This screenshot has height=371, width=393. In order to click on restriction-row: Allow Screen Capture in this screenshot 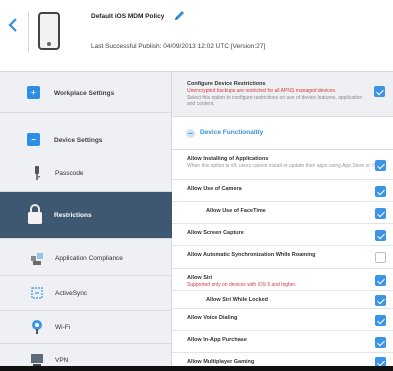, I will do `click(282, 235)`.